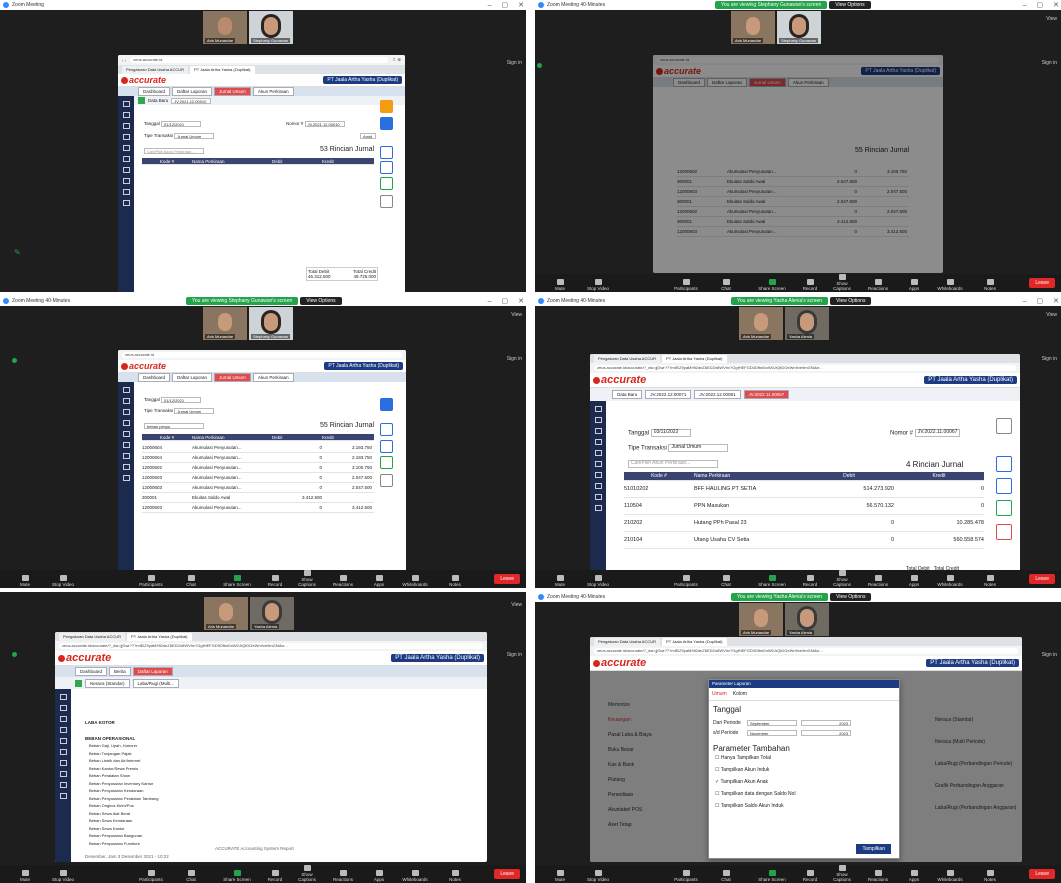 The width and height of the screenshot is (1061, 883). What do you see at coordinates (804, 785) in the screenshot?
I see `checkbox-option: ✓ Tampilkan Akun Anak` at bounding box center [804, 785].